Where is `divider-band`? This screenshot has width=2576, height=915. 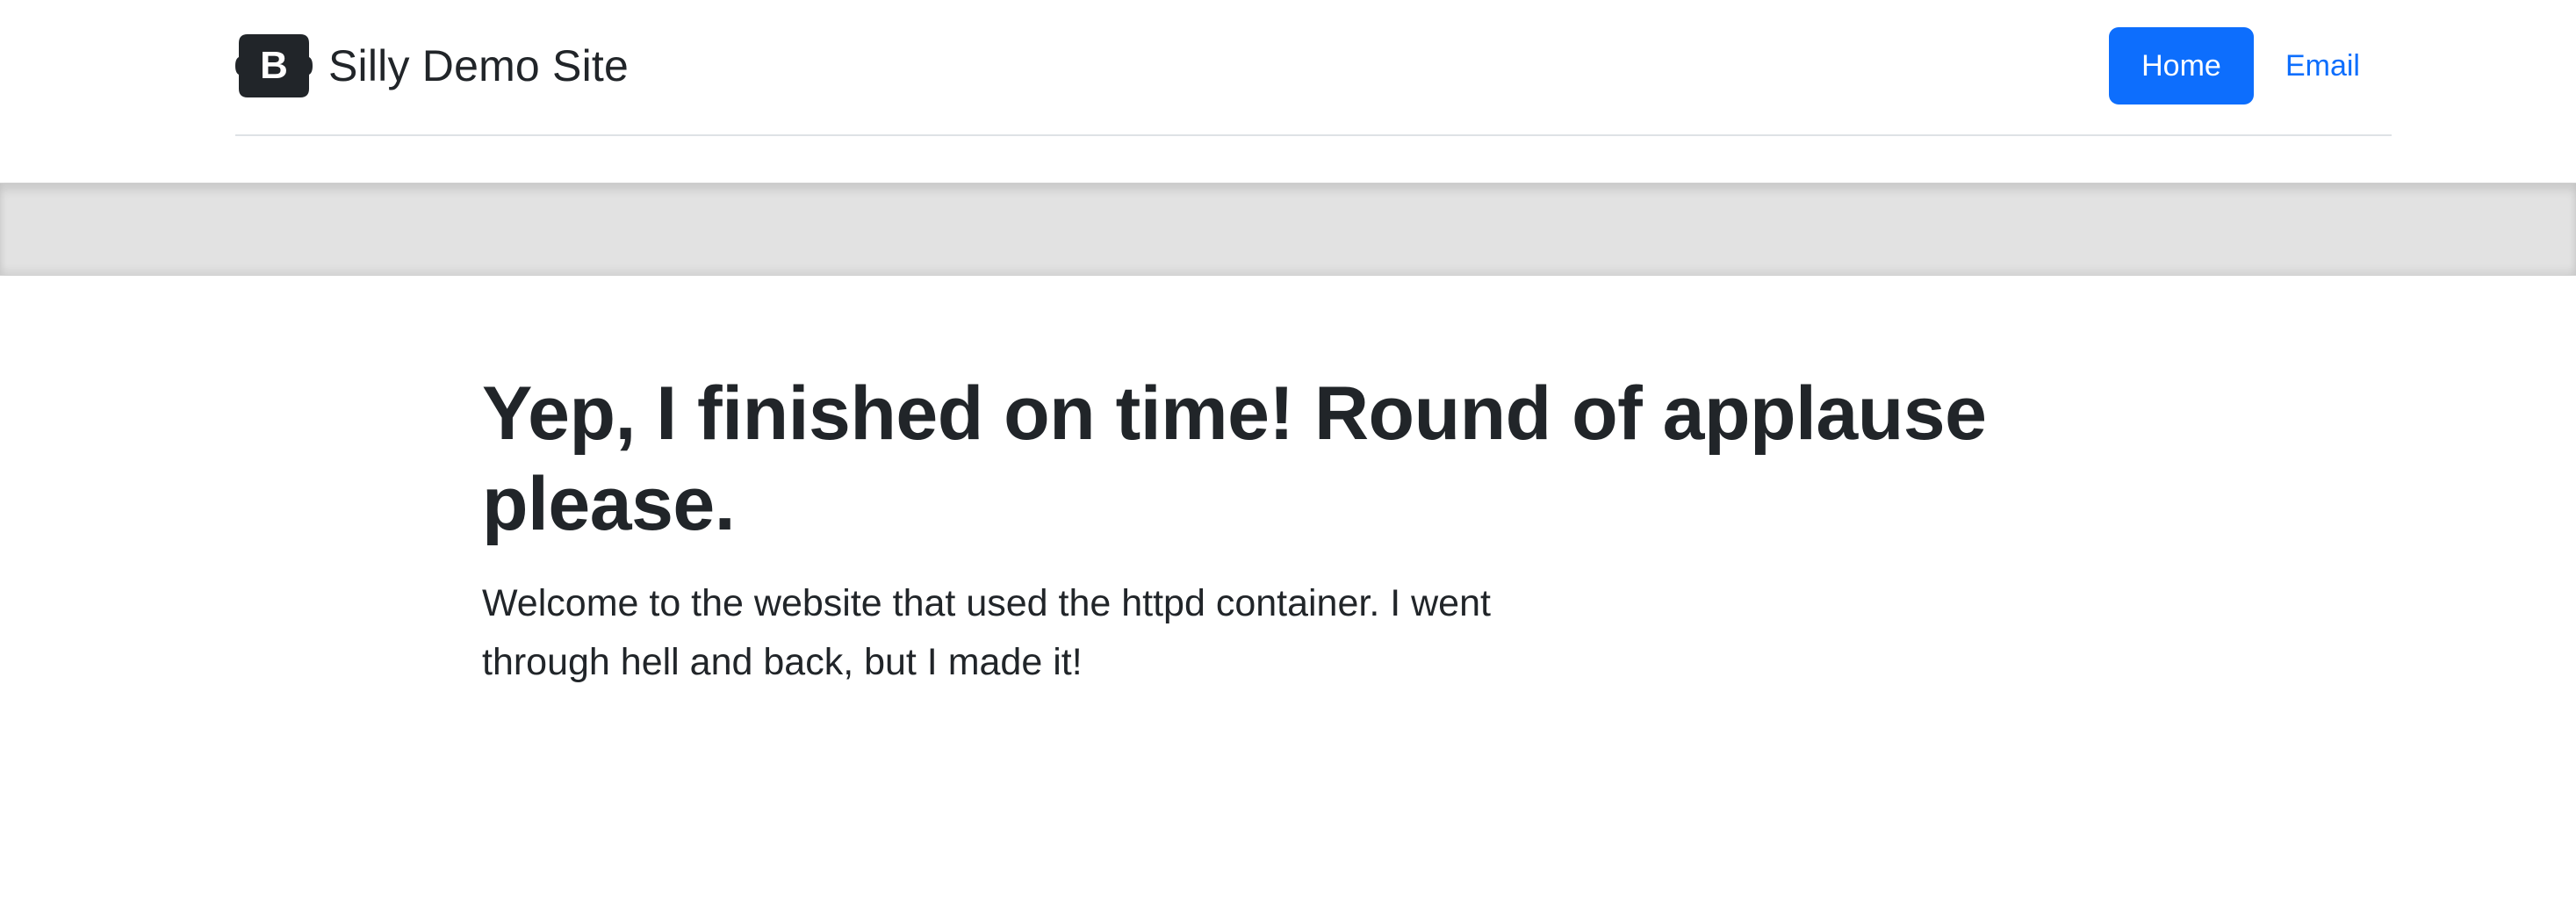
divider-band is located at coordinates (1288, 229).